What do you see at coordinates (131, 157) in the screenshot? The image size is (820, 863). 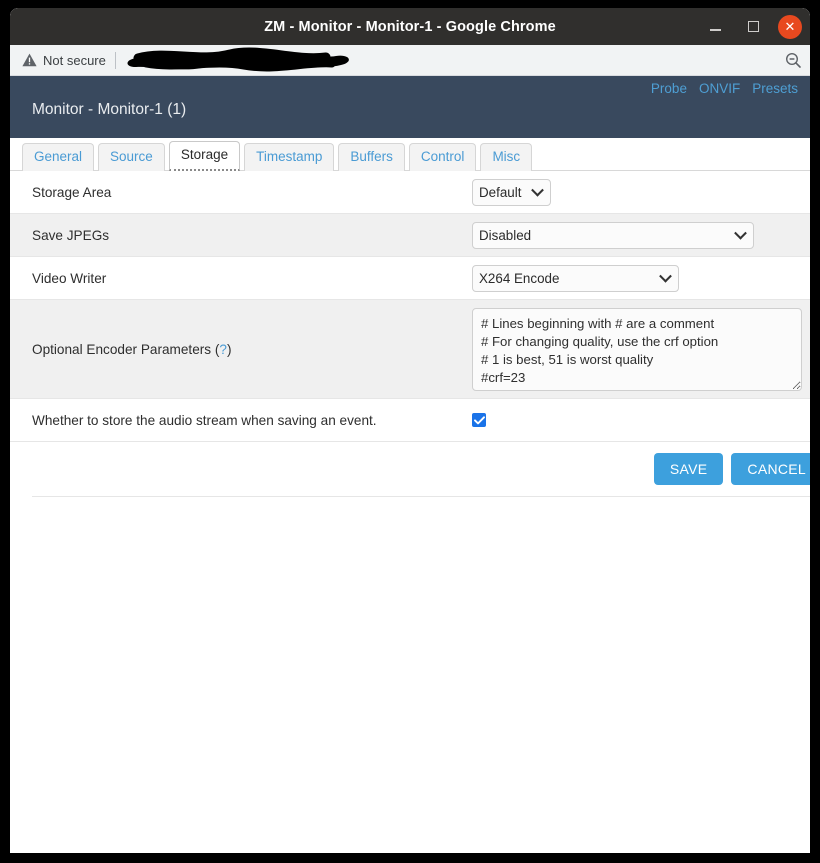 I see `tab-source: Source` at bounding box center [131, 157].